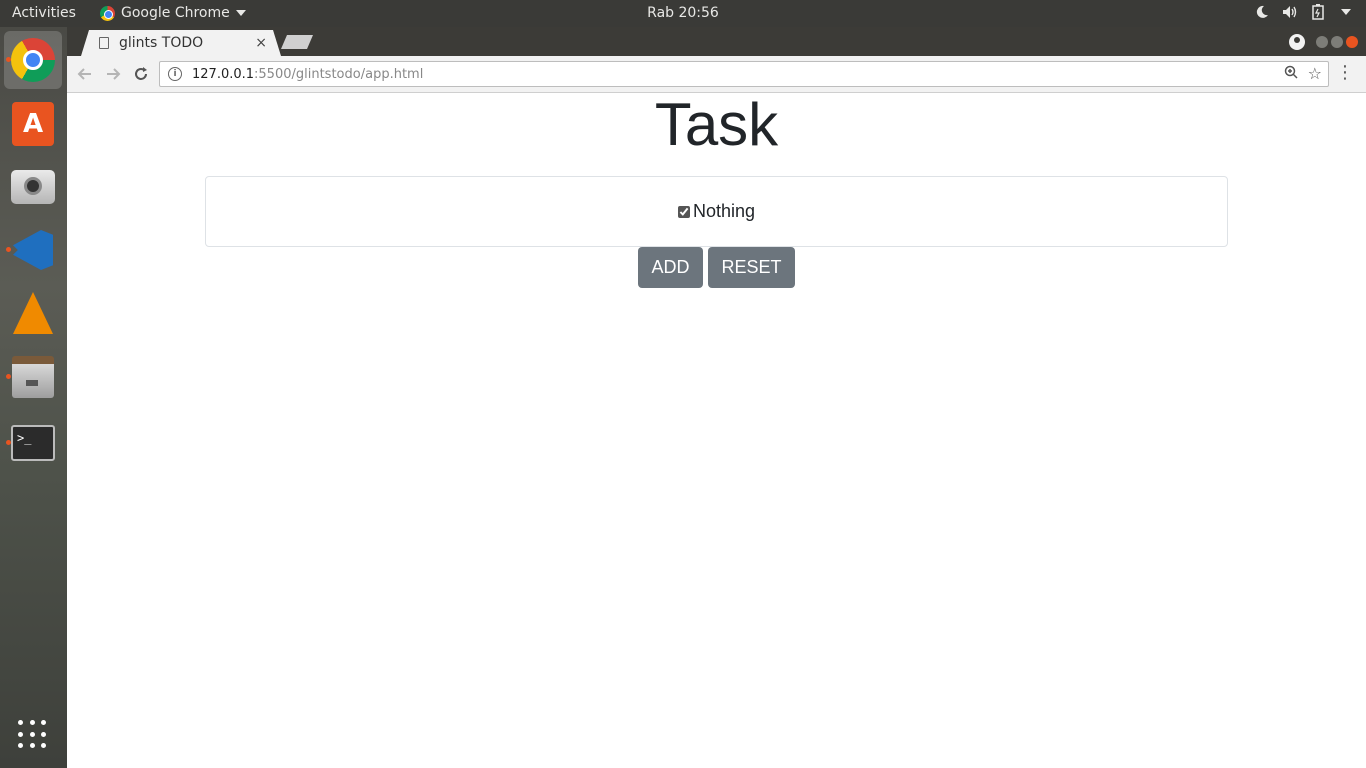 This screenshot has height=768, width=1366. I want to click on file-cabinet-icon, so click(33, 377).